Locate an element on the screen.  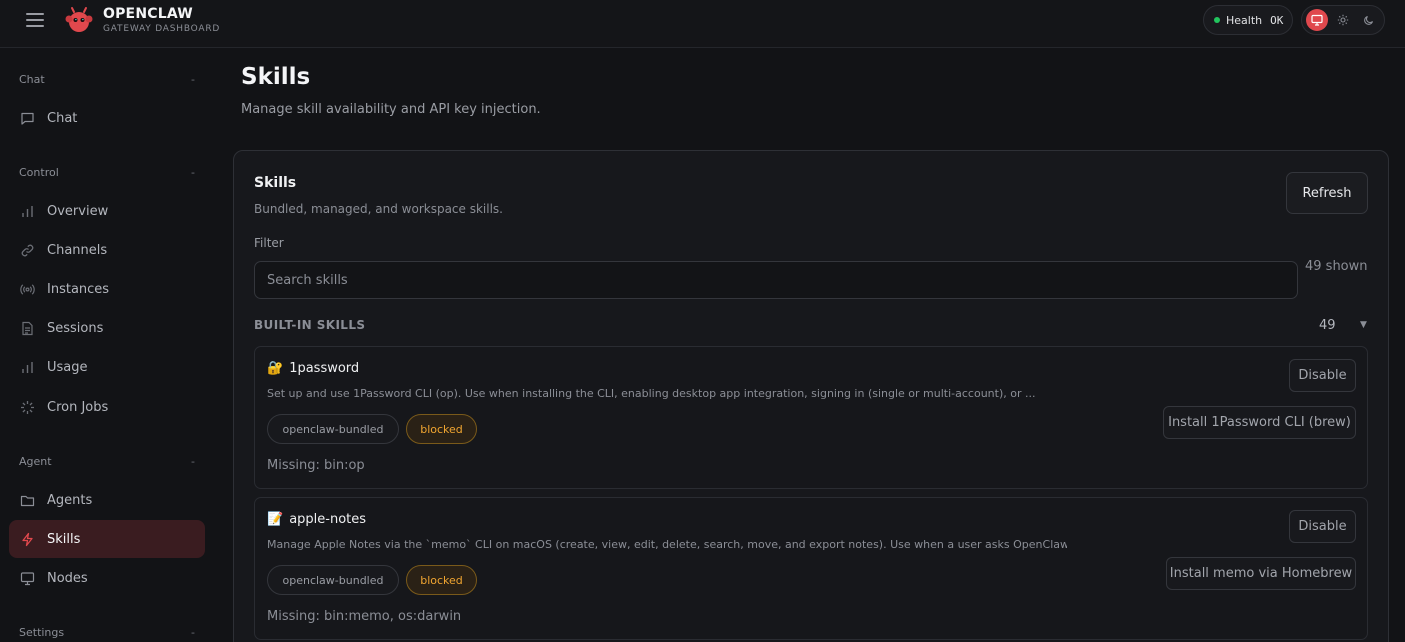
sidebar-item-label: Instances is located at coordinates (78, 289).